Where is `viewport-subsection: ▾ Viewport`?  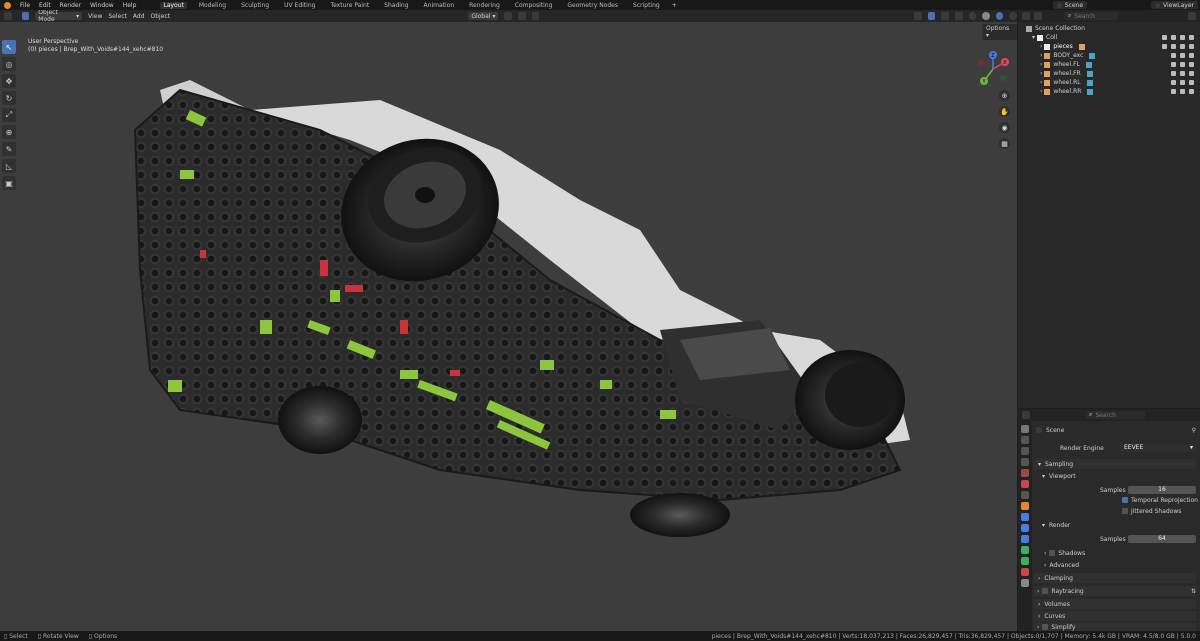
viewport-subsection: ▾ Viewport is located at coordinates (1116, 476).